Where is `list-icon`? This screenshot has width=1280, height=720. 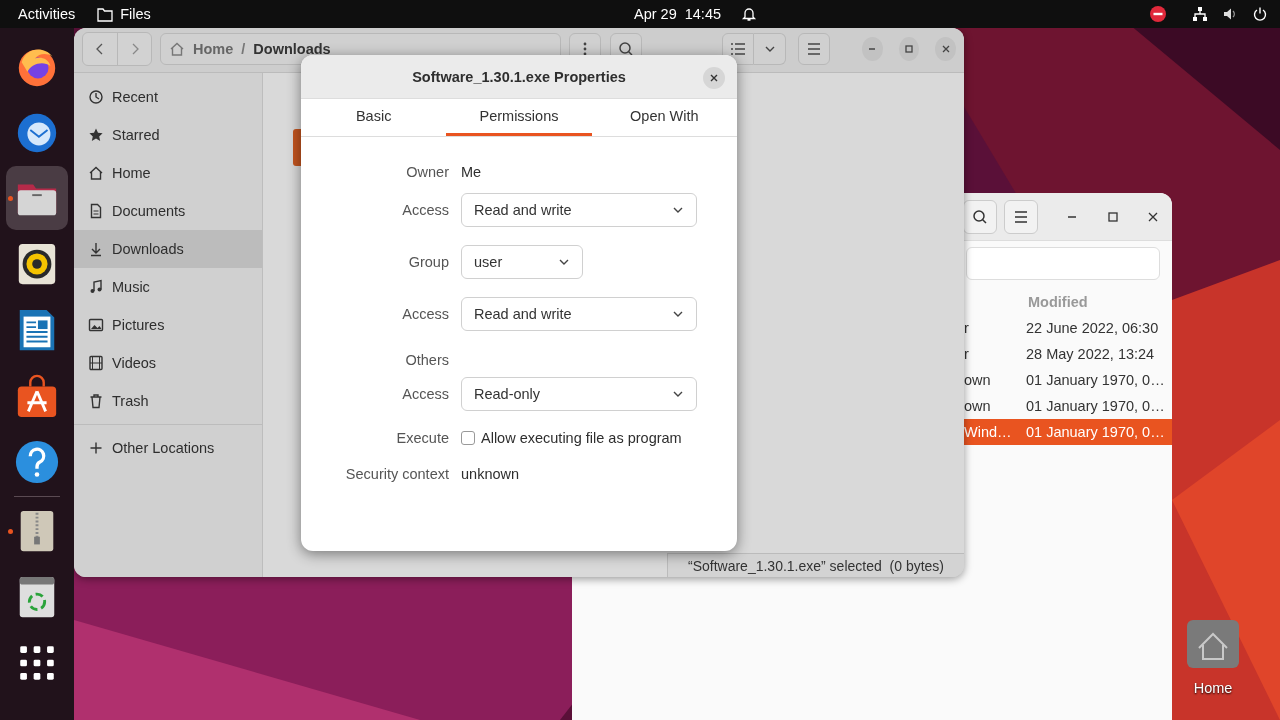 list-icon is located at coordinates (738, 48).